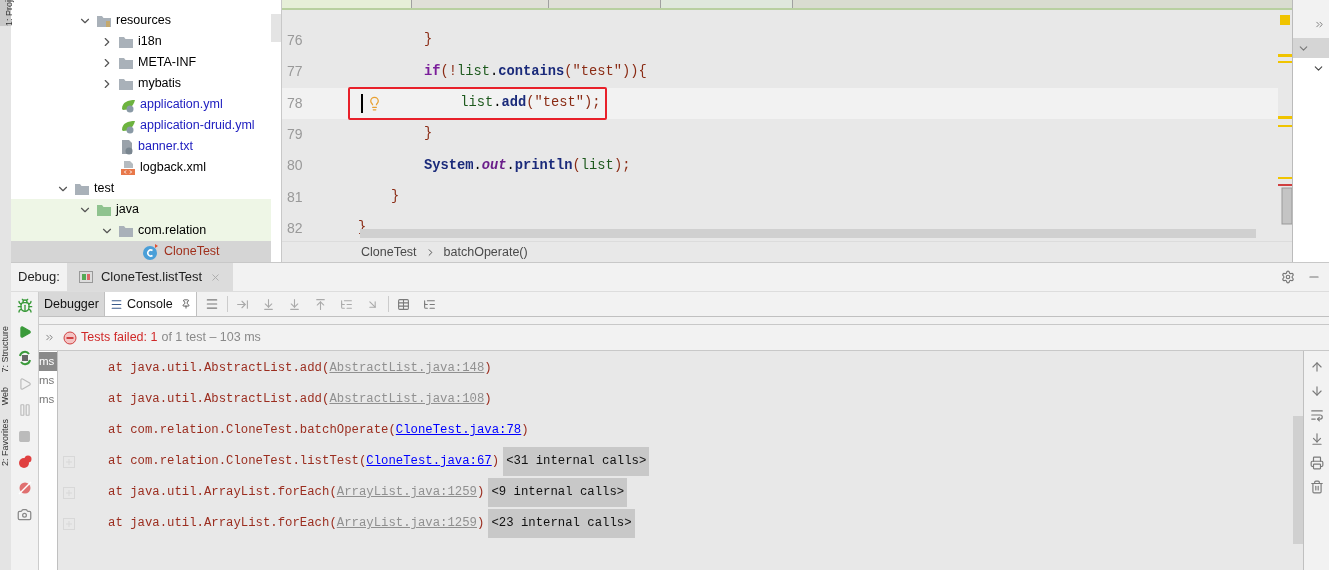  I want to click on tree-item: application.yml, so click(141, 104).